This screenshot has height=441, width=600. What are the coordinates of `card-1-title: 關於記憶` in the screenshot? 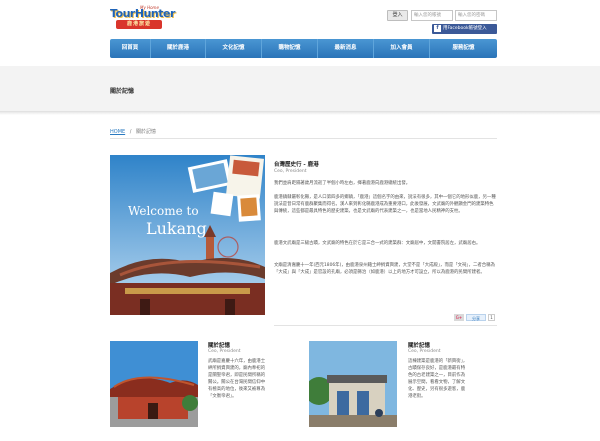 It's located at (219, 346).